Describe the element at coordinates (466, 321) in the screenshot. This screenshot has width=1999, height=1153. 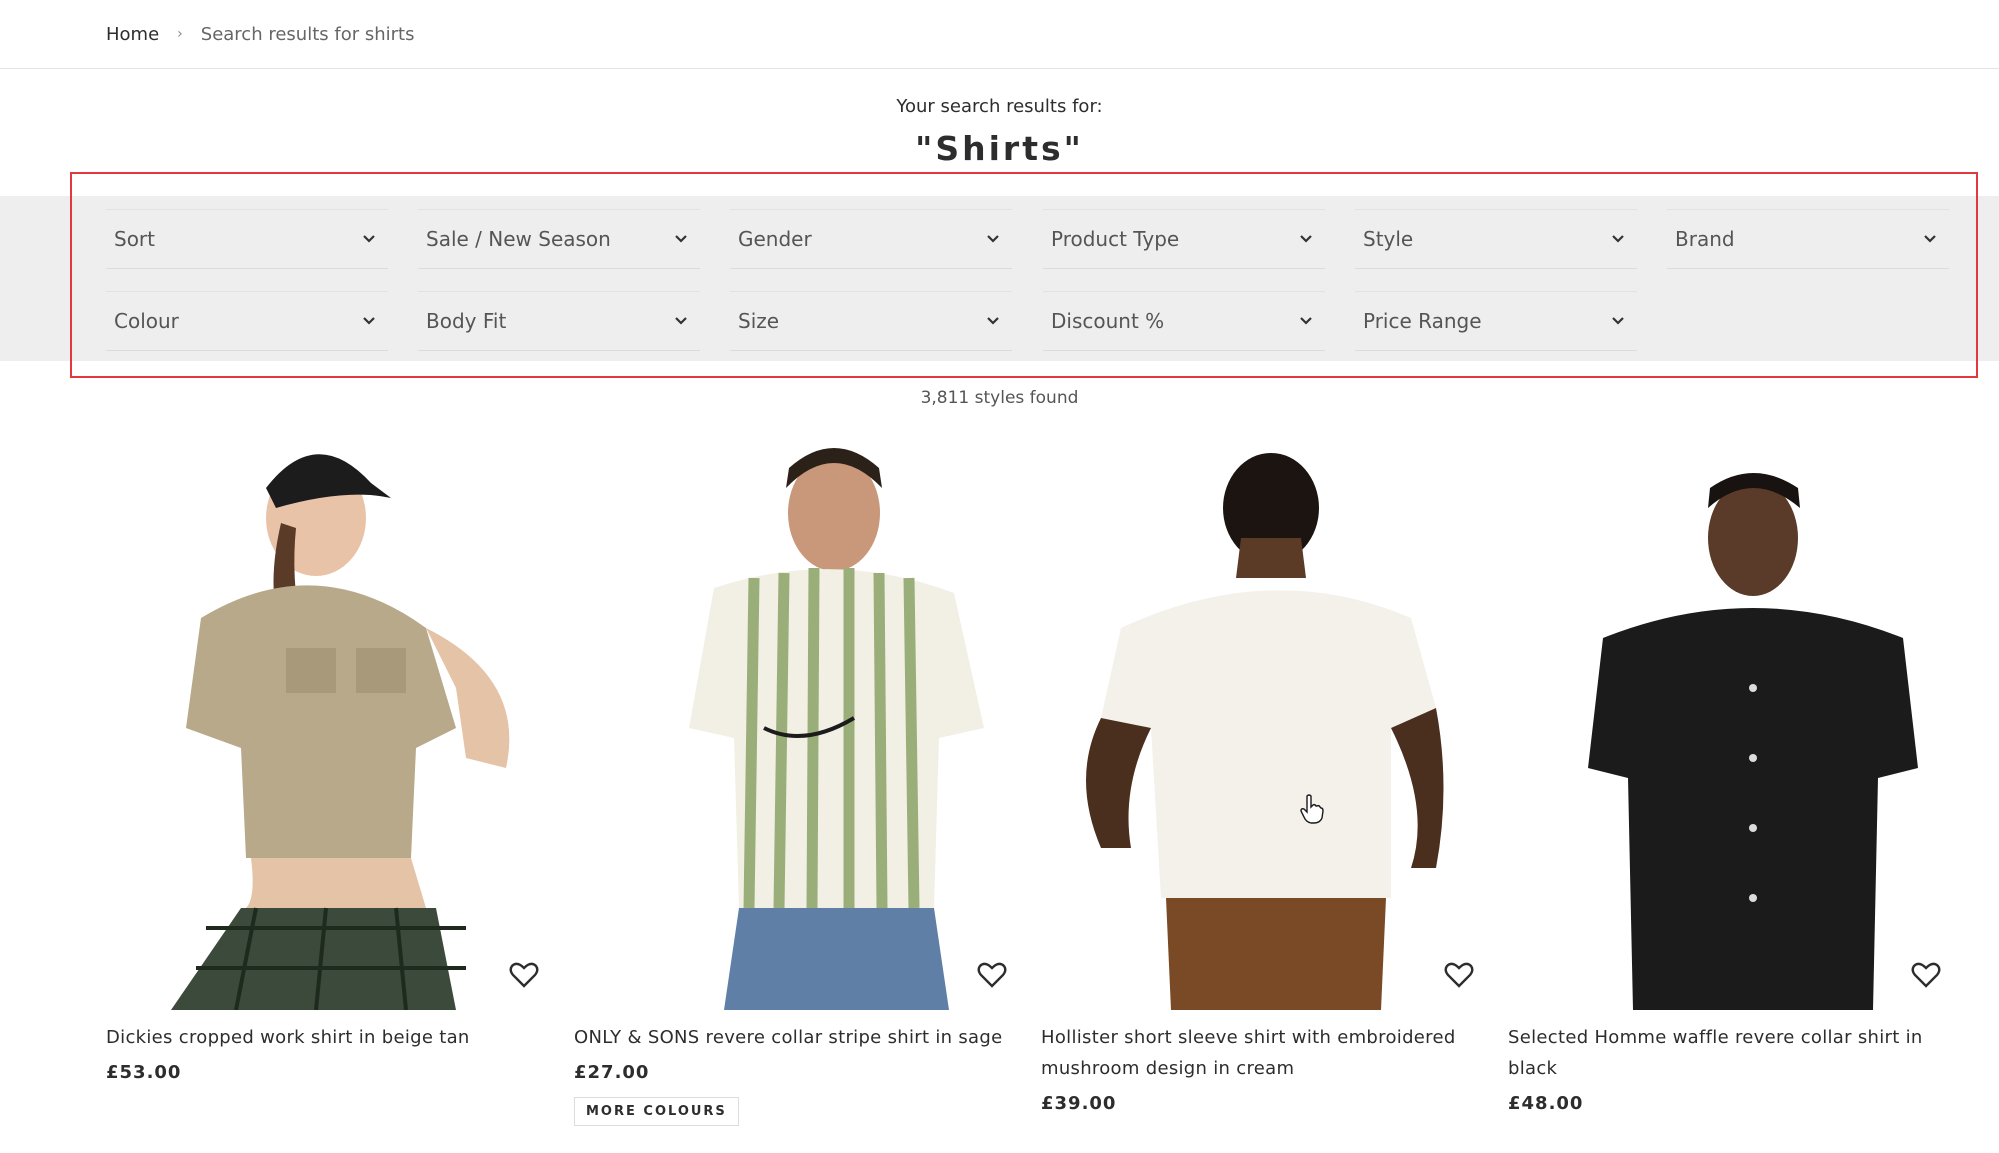
I see `filter-label: Body Fit` at that location.